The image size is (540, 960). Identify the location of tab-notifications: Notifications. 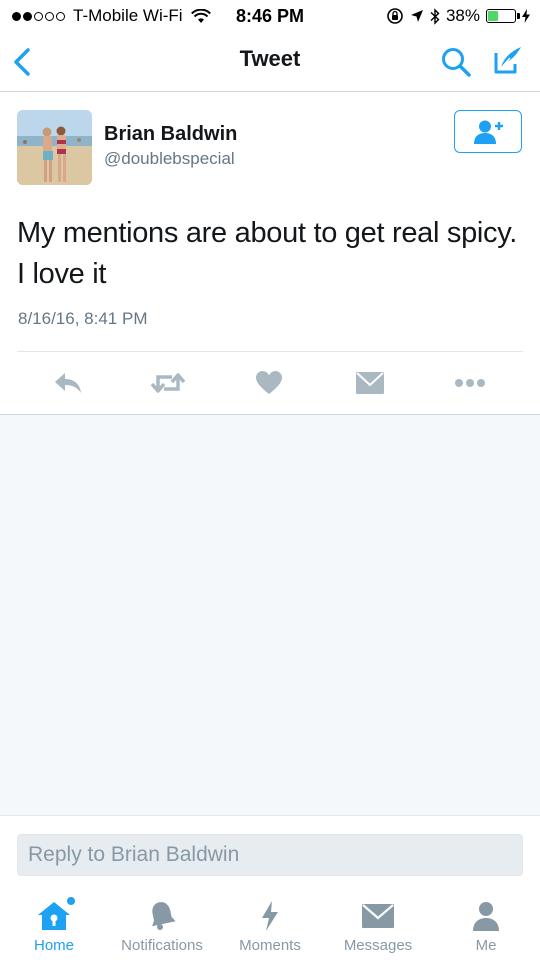
(162, 922).